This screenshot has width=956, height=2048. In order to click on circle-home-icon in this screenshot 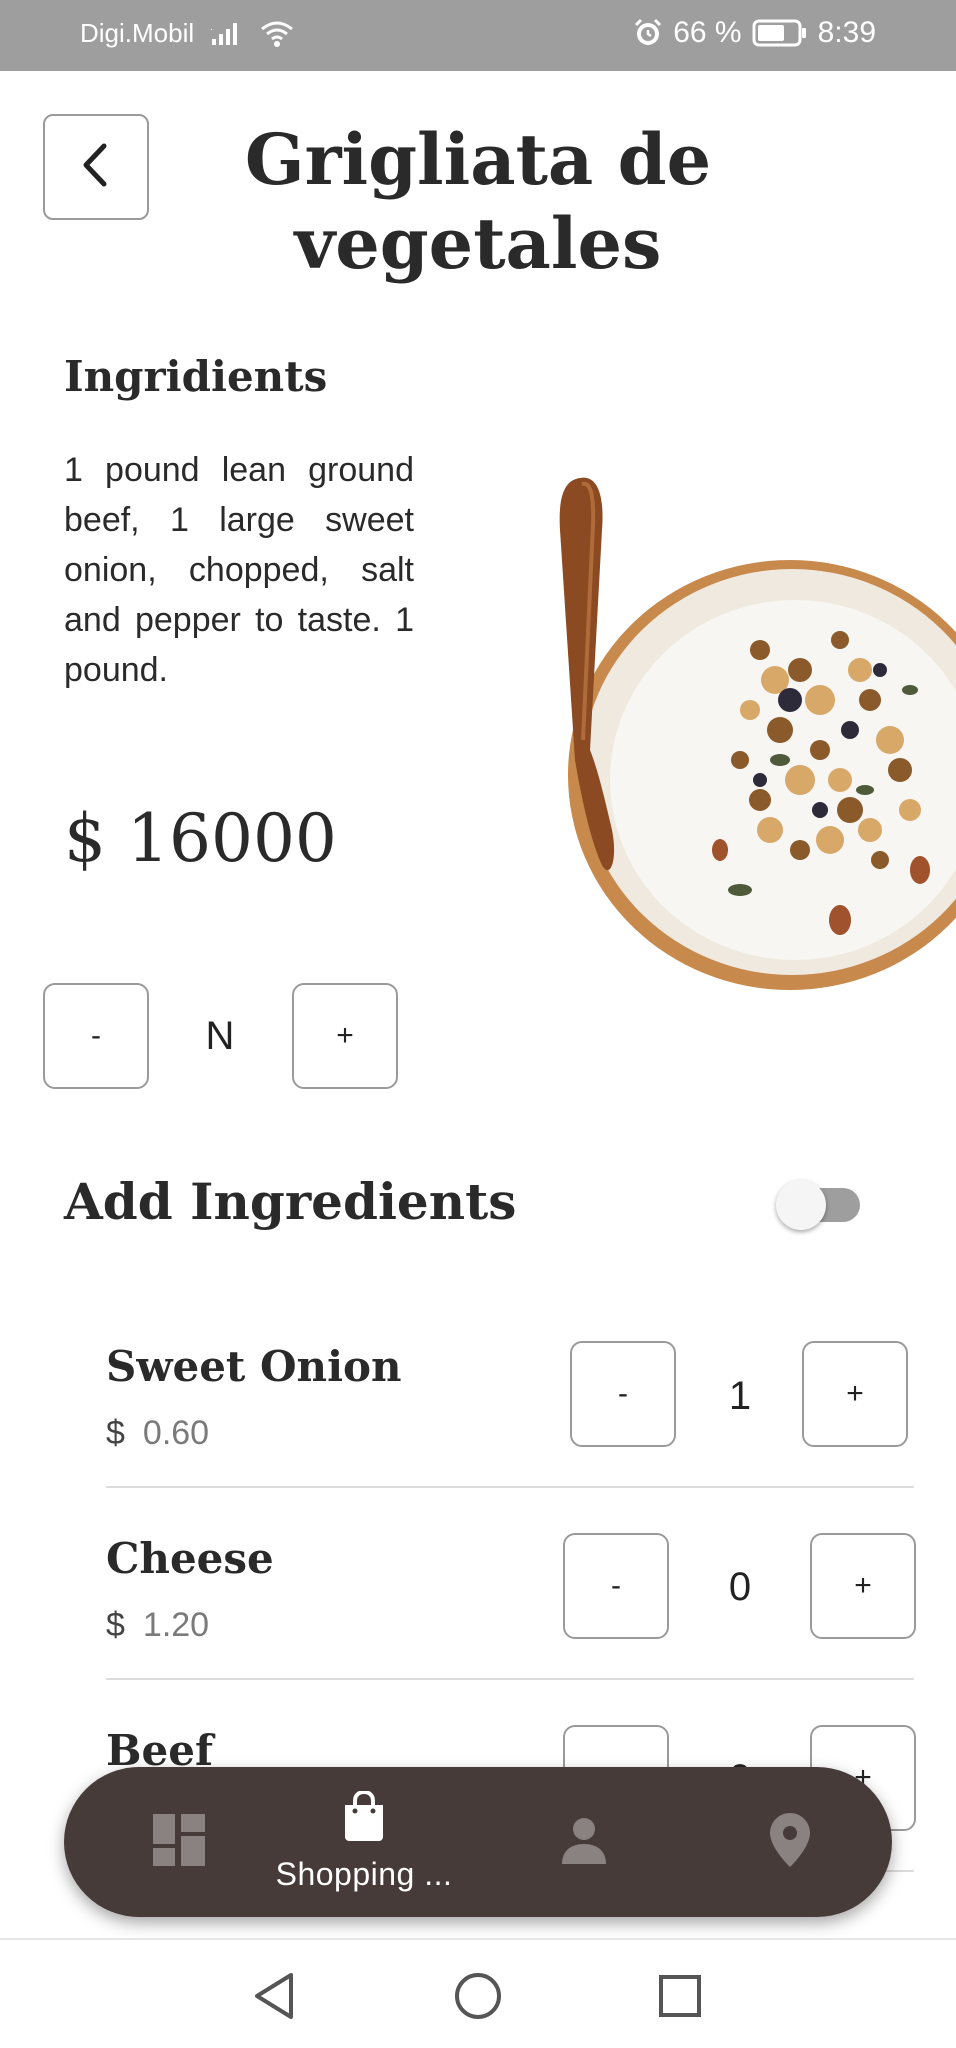, I will do `click(478, 1998)`.